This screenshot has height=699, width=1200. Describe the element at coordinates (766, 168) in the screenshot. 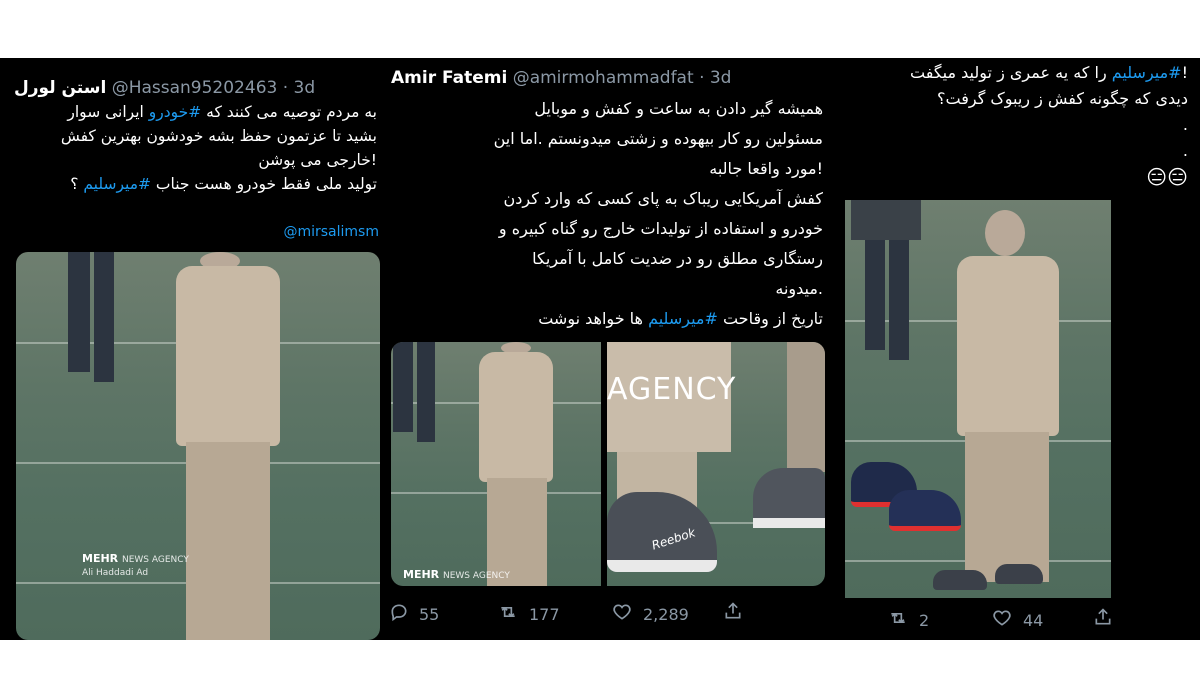

I see `tweet2-line-3: !مورد واقعا جالبه` at that location.